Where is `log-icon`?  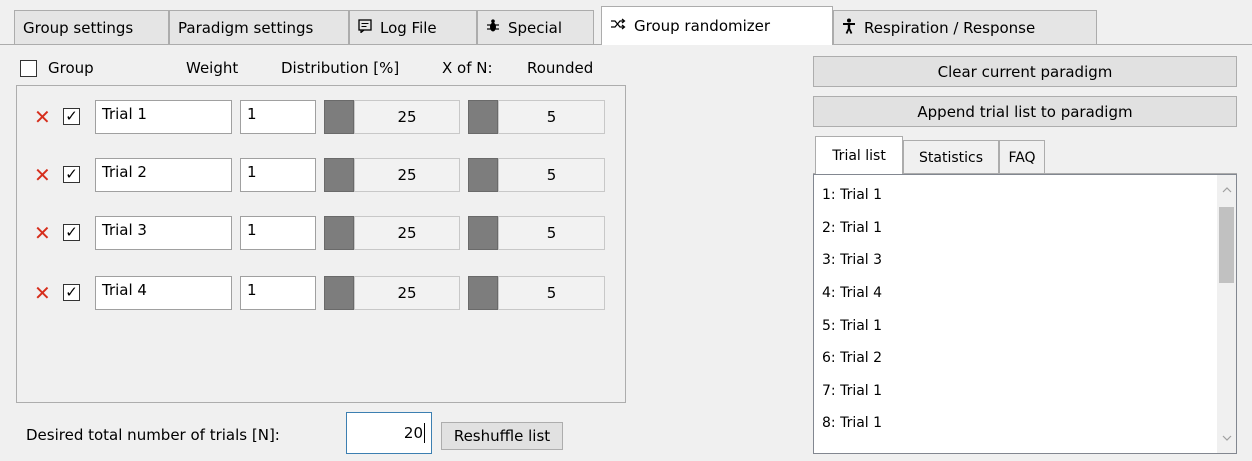
log-icon is located at coordinates (365, 27).